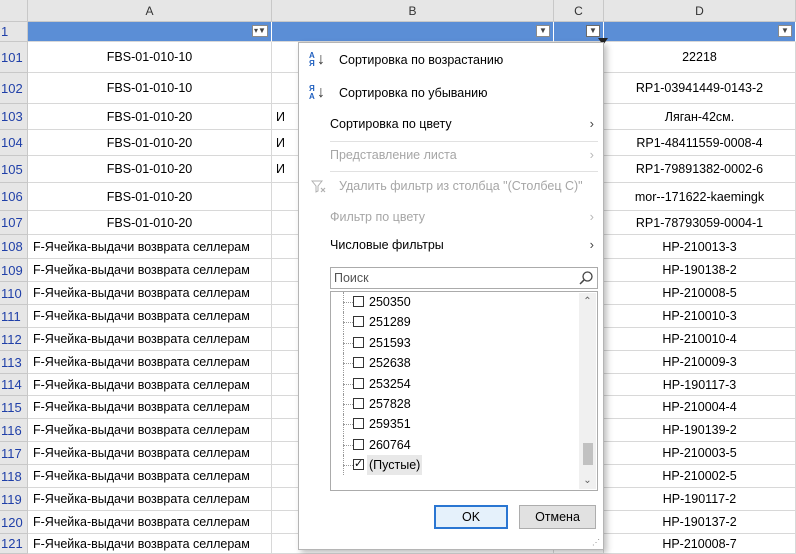  What do you see at coordinates (14, 522) in the screenshot?
I see `row-number: 120` at bounding box center [14, 522].